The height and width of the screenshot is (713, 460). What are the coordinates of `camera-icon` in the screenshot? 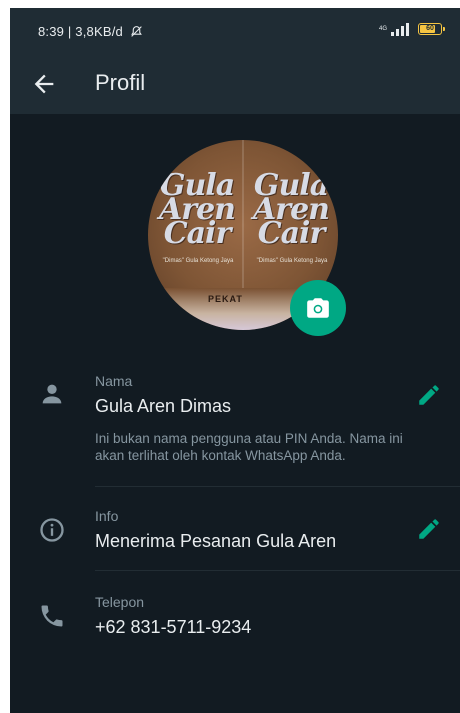 It's located at (318, 308).